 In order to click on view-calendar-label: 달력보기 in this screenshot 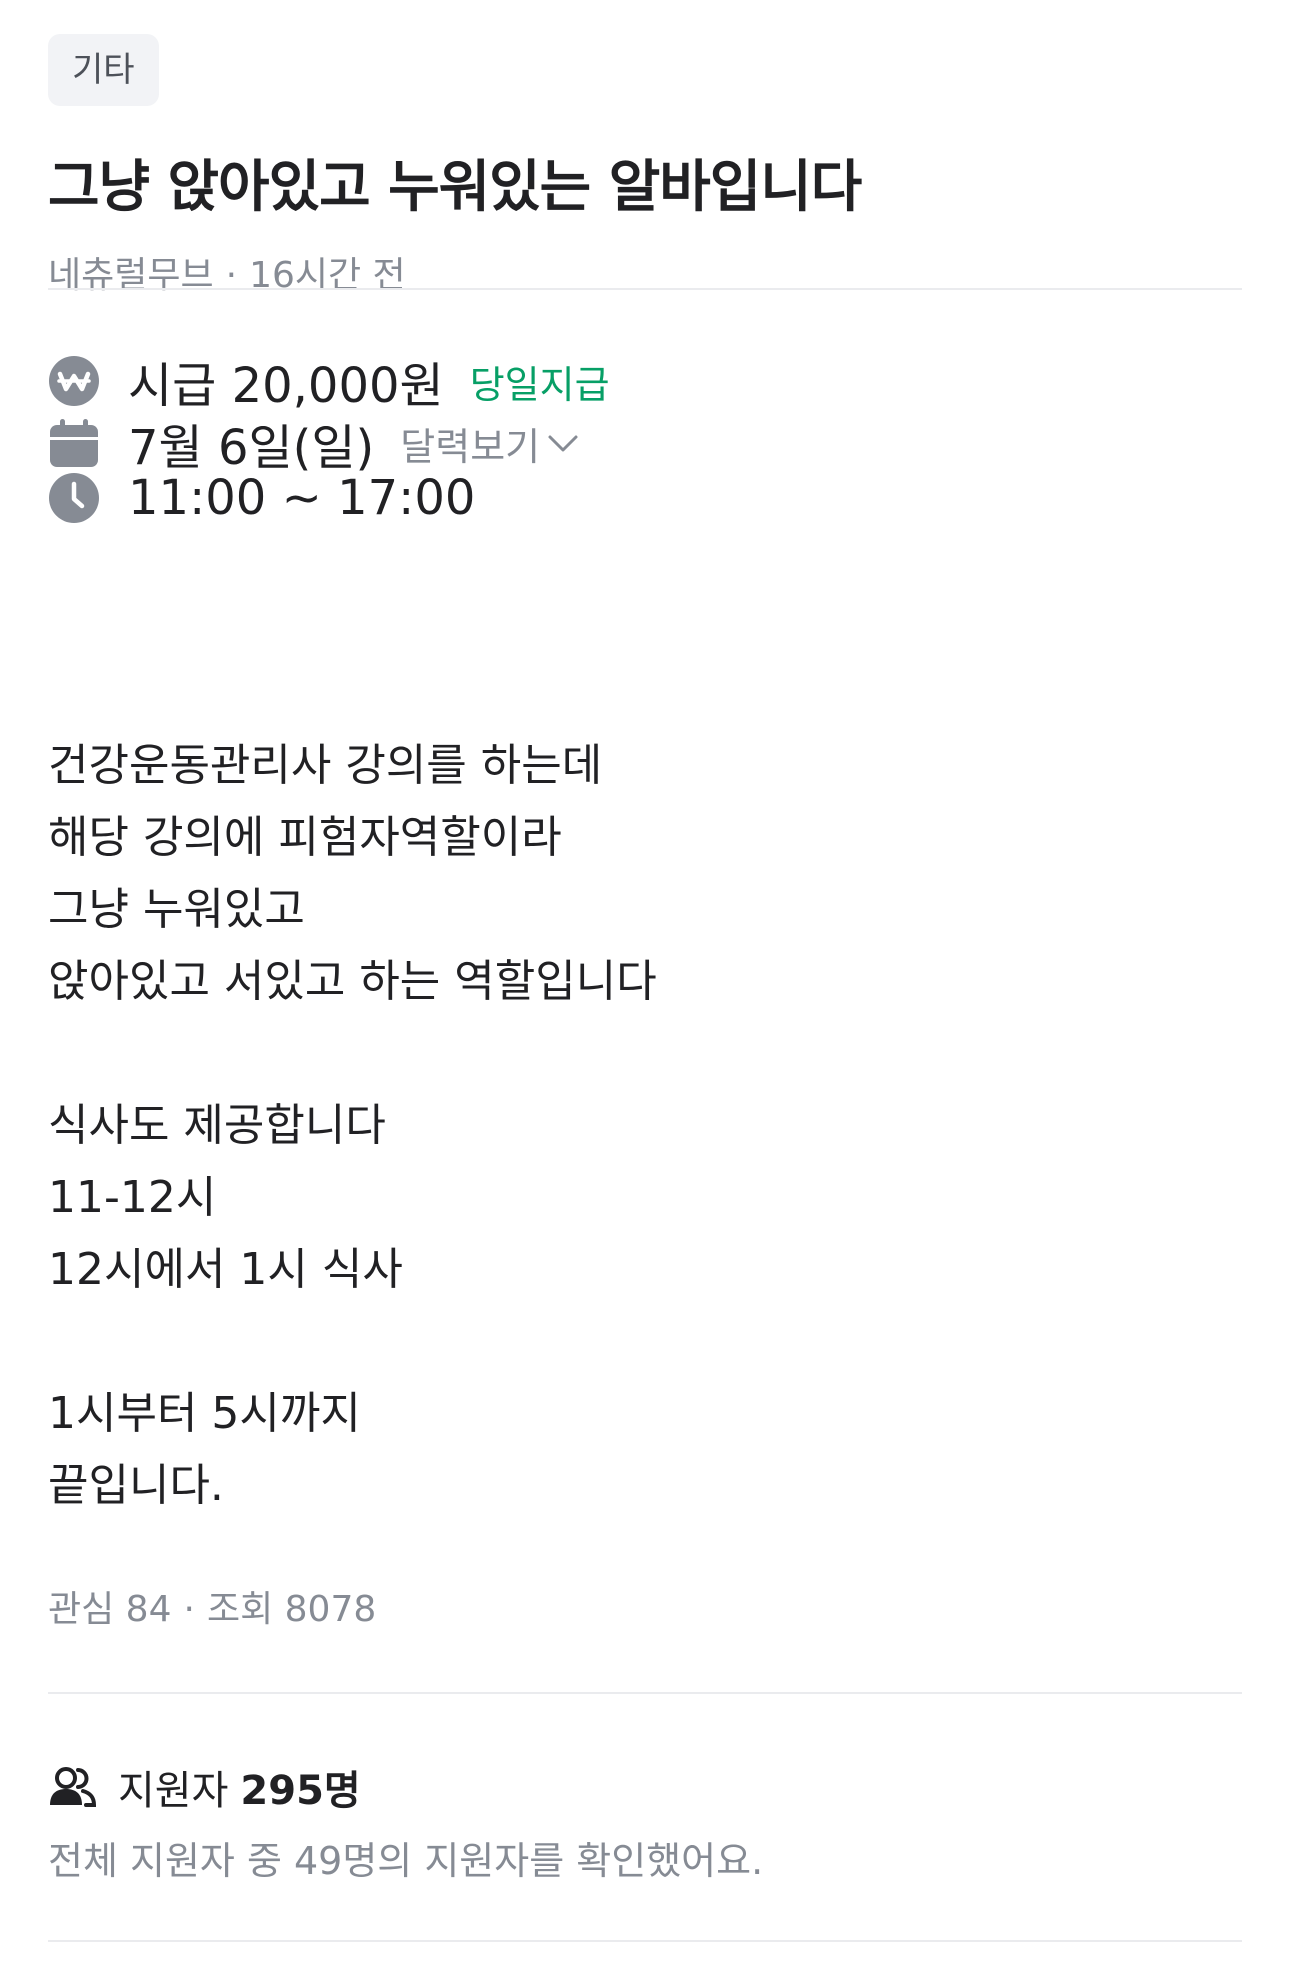, I will do `click(470, 446)`.